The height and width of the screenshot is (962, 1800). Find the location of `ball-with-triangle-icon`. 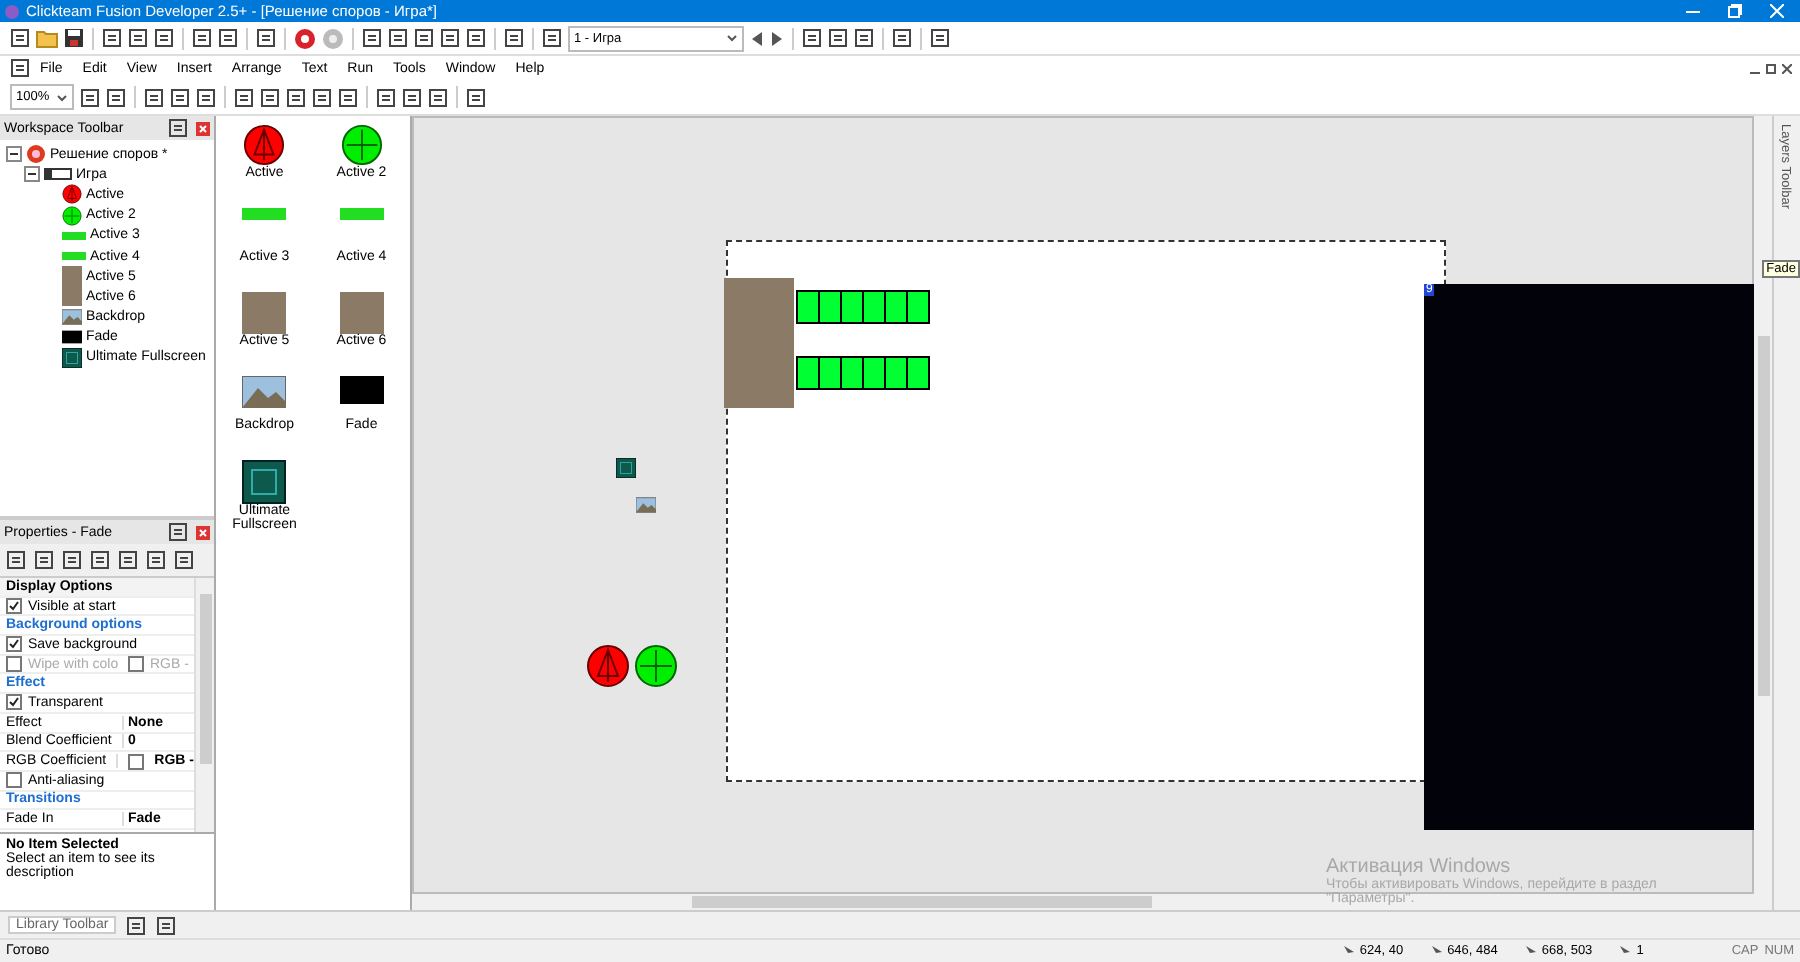

ball-with-triangle-icon is located at coordinates (72, 194).